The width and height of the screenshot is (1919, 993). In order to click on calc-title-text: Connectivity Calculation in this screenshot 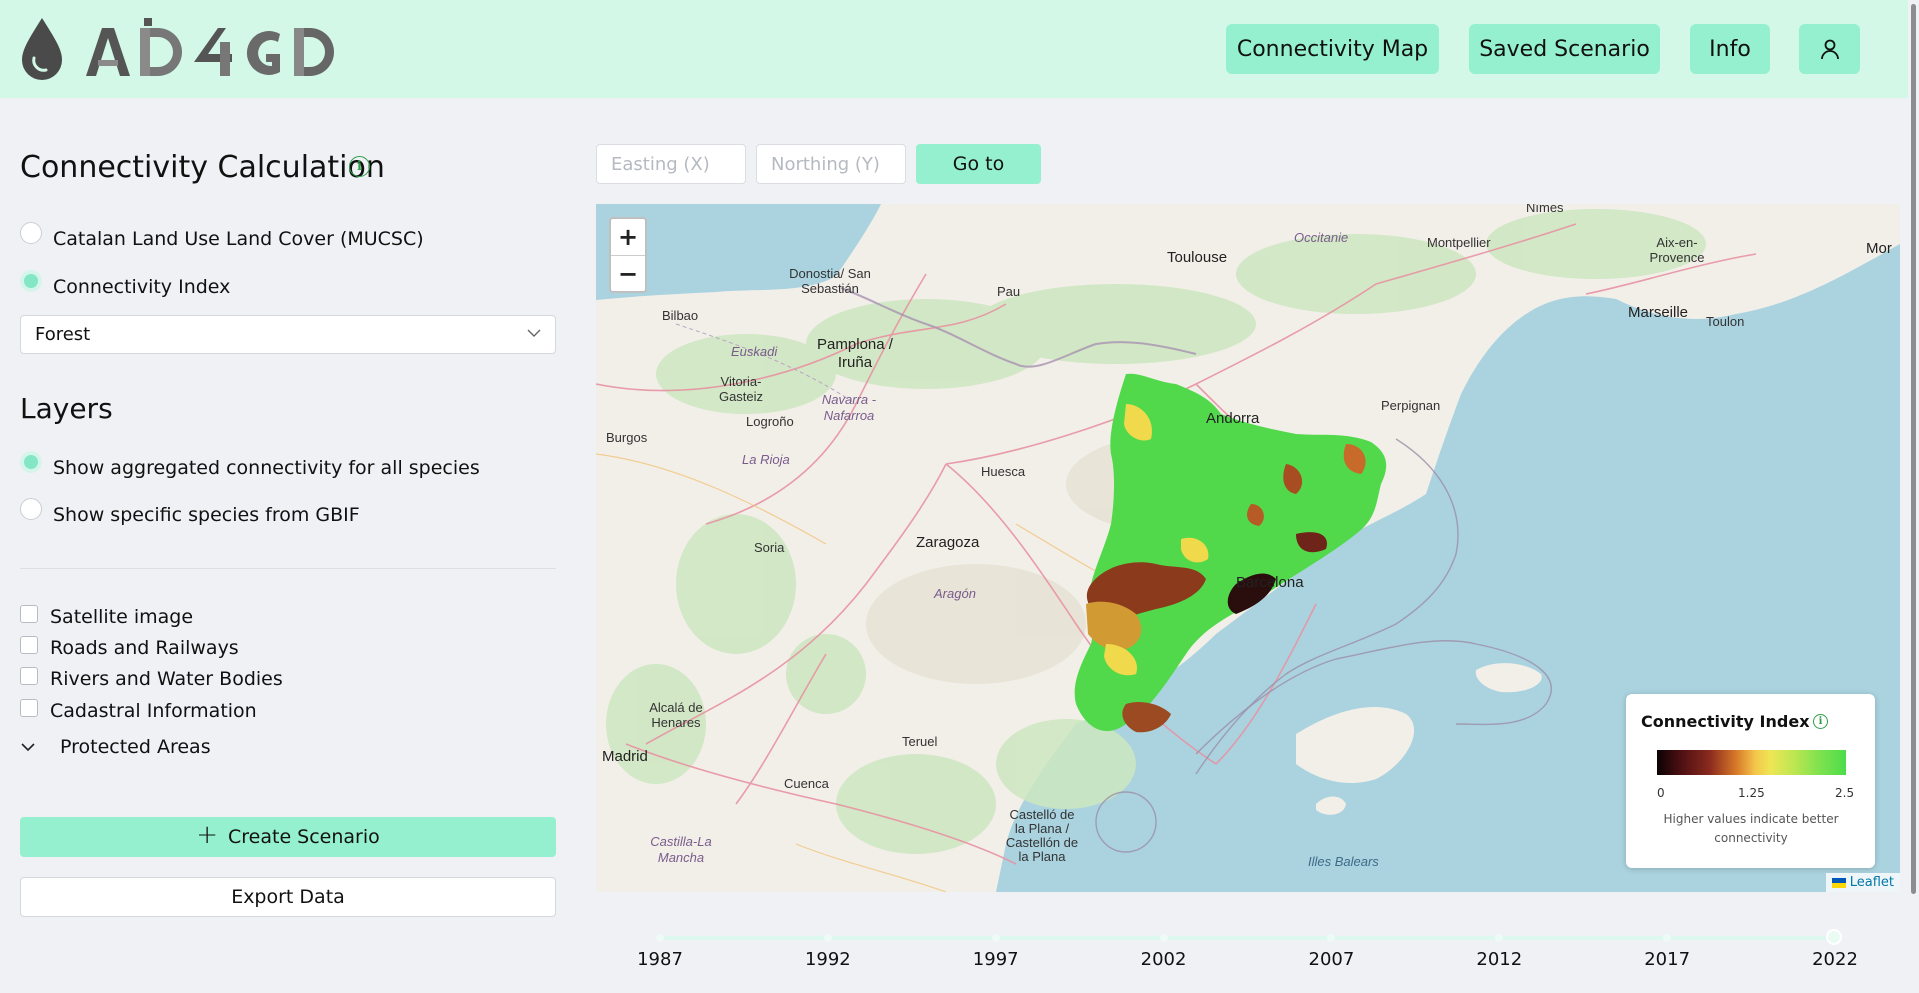, I will do `click(202, 167)`.